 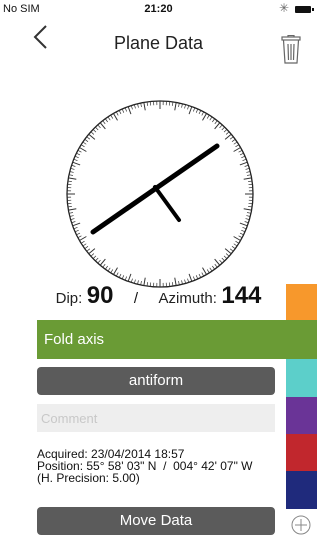 What do you see at coordinates (301, 302) in the screenshot?
I see `palette-orange` at bounding box center [301, 302].